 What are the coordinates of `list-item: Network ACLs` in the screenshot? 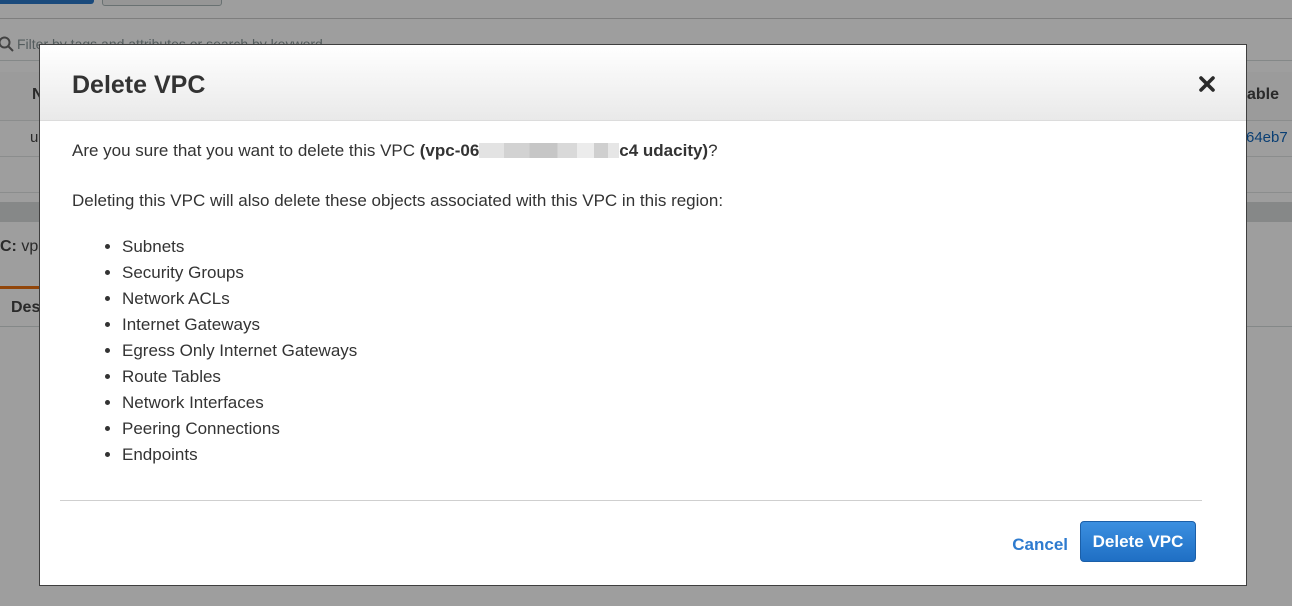 It's located at (668, 299).